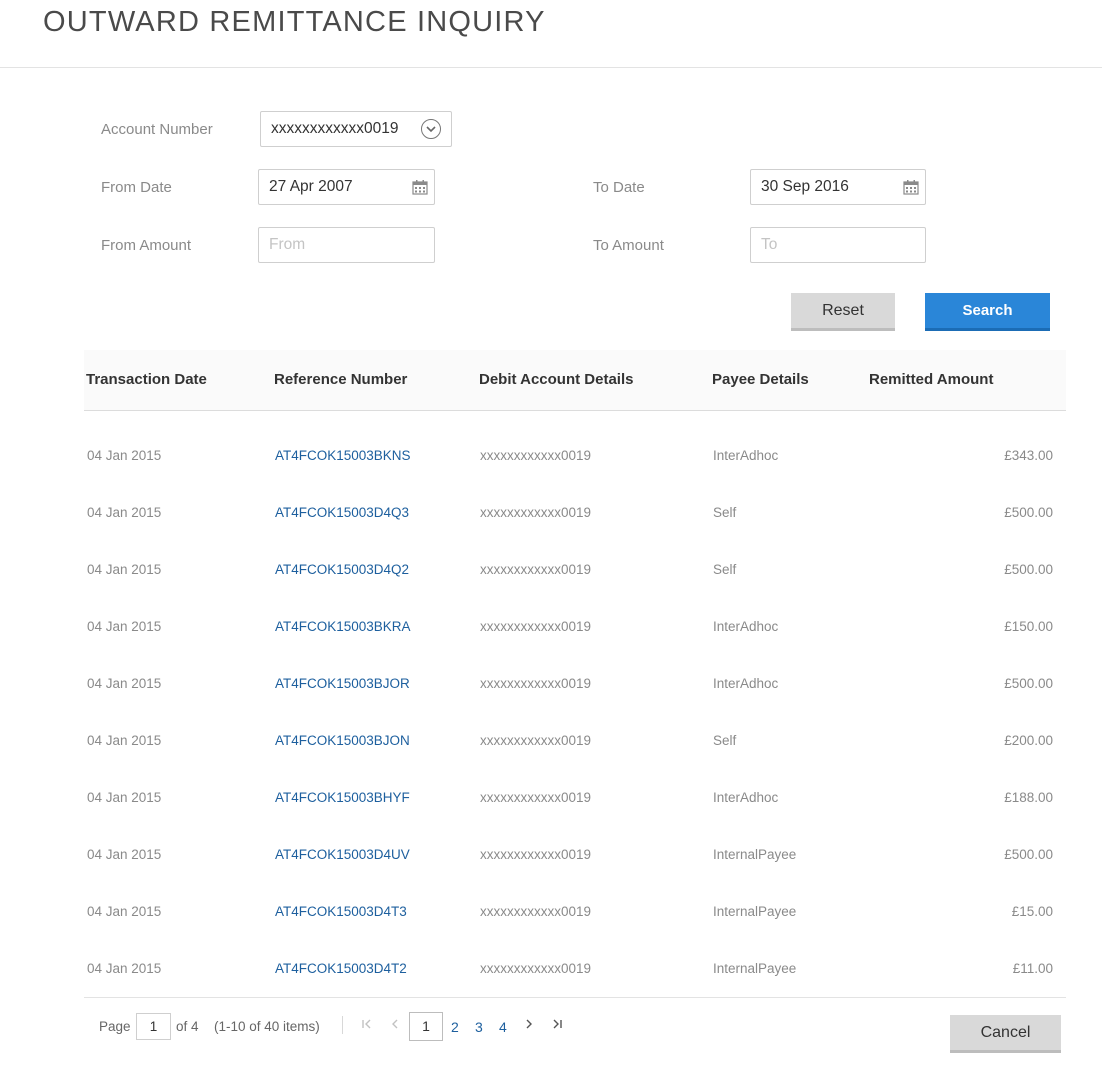 The image size is (1102, 1082). Describe the element at coordinates (115, 1026) in the screenshot. I see `page-label: Page` at that location.